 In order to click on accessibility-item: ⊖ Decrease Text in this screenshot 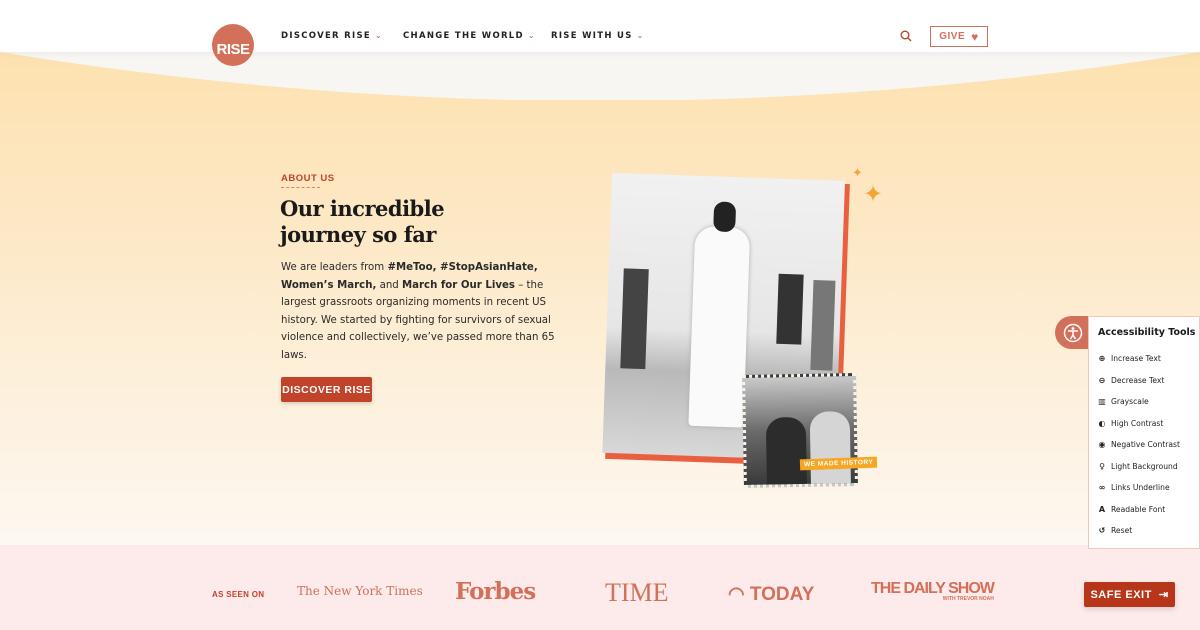, I will do `click(1144, 381)`.